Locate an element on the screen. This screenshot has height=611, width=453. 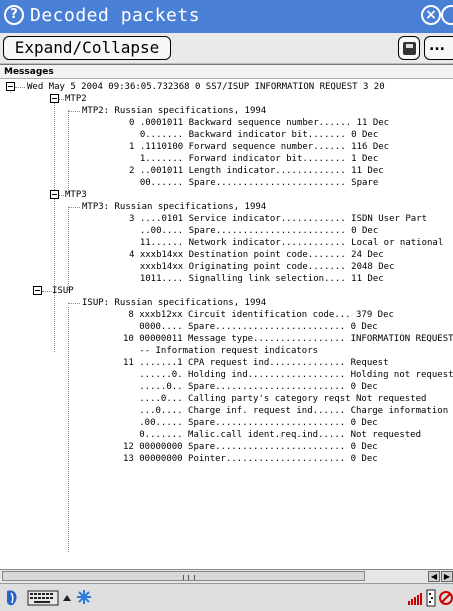
title-bar: ? Decoded packets × is located at coordinates (226, 16).